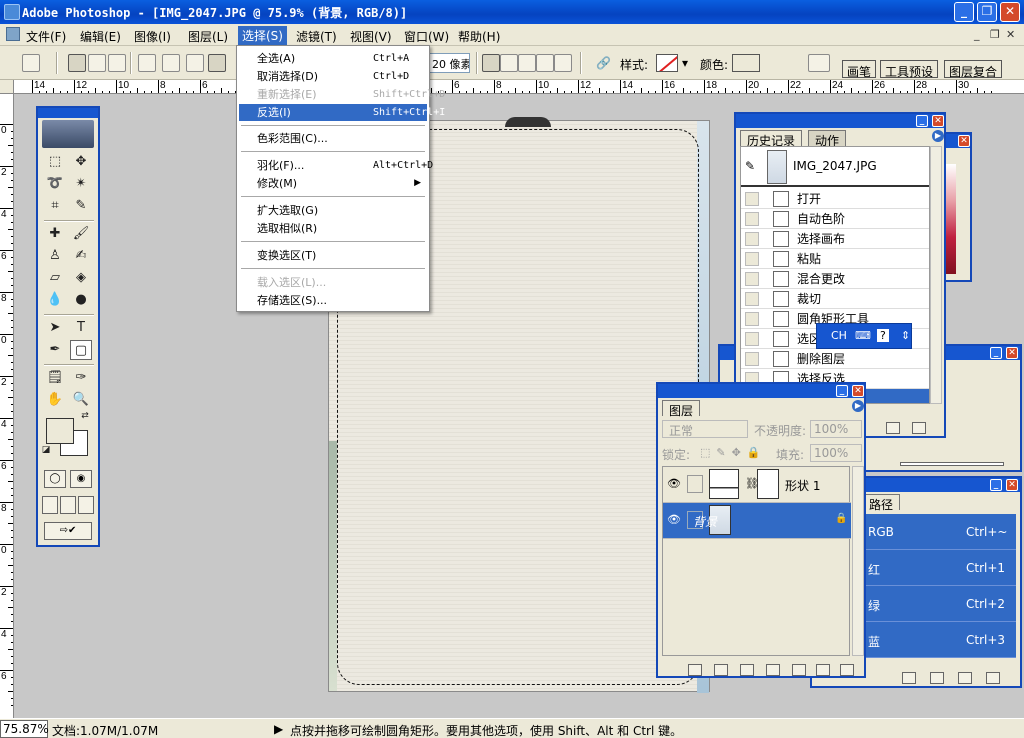 The width and height of the screenshot is (1024, 738). Describe the element at coordinates (922, 121) in the screenshot. I see `history-minimize-button: _` at that location.